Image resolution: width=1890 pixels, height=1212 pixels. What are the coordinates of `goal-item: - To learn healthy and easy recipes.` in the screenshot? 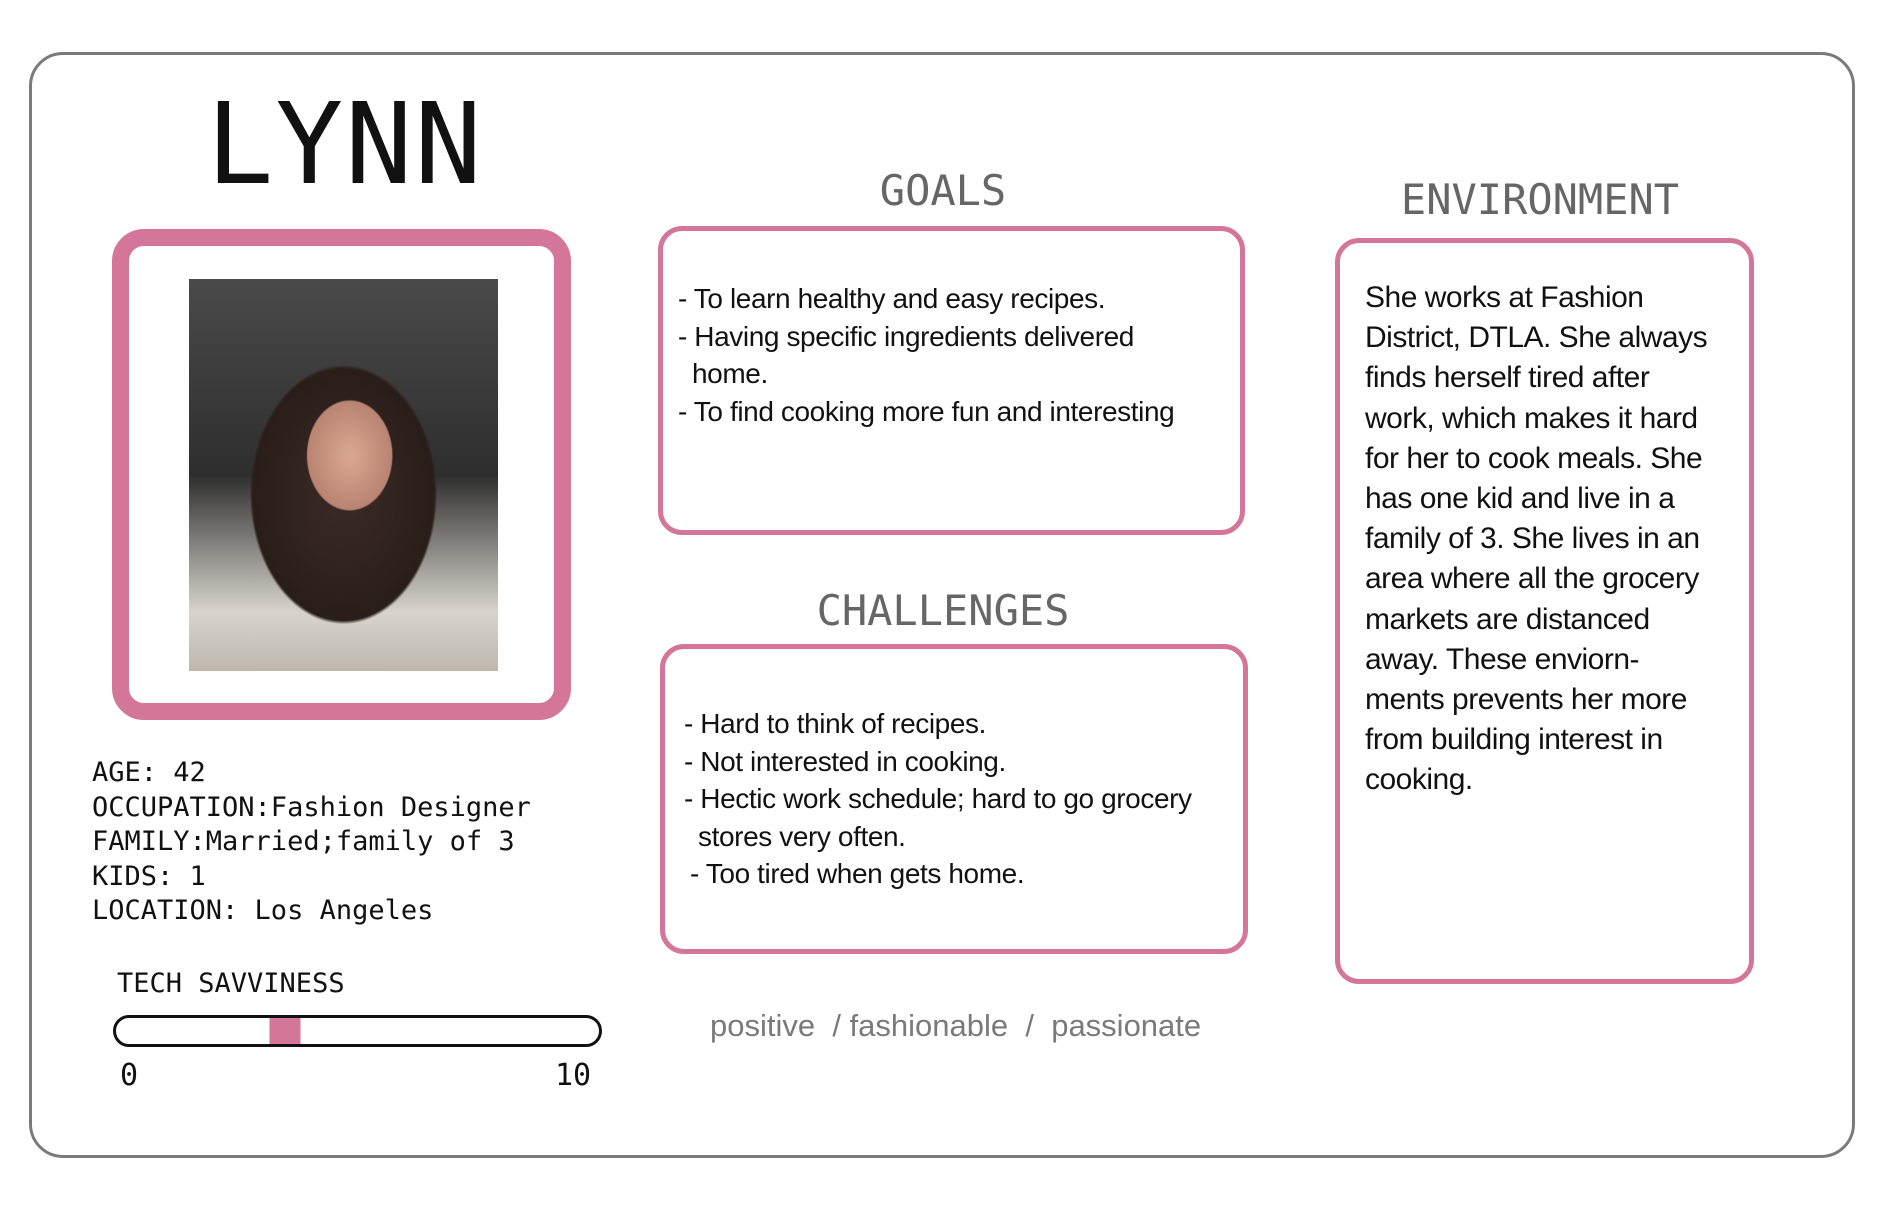 It's located at (892, 298).